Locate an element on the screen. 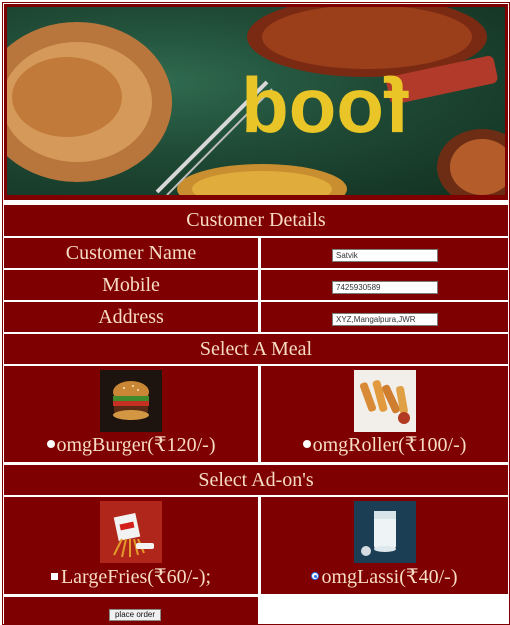  meal-option-burger: omgBurger(₹120/-) is located at coordinates (131, 414).